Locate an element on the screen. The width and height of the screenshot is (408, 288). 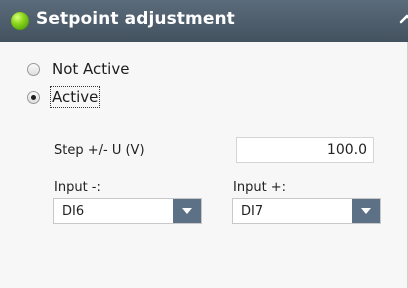
radio-active: Active is located at coordinates (64, 97).